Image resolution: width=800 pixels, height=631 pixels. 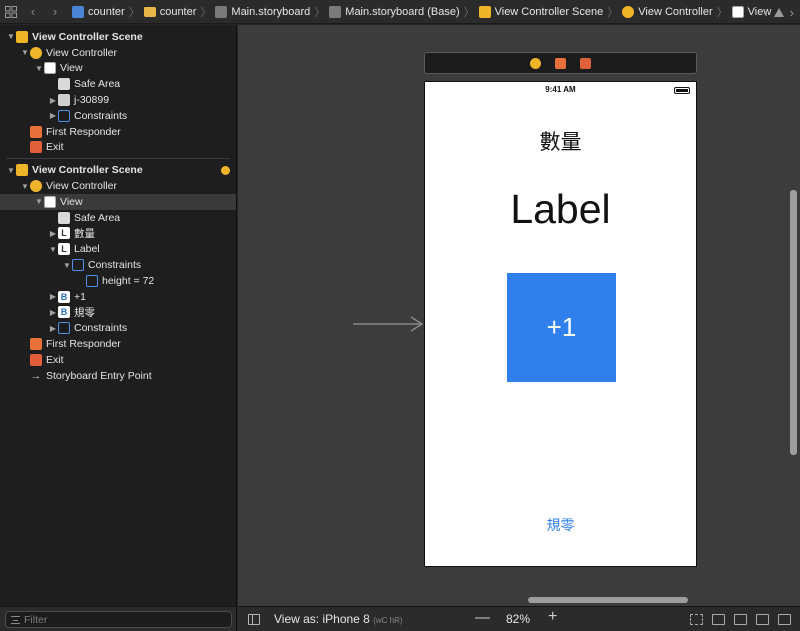 I want to click on outline-item-view-selected: ▼ View, so click(x=118, y=201).